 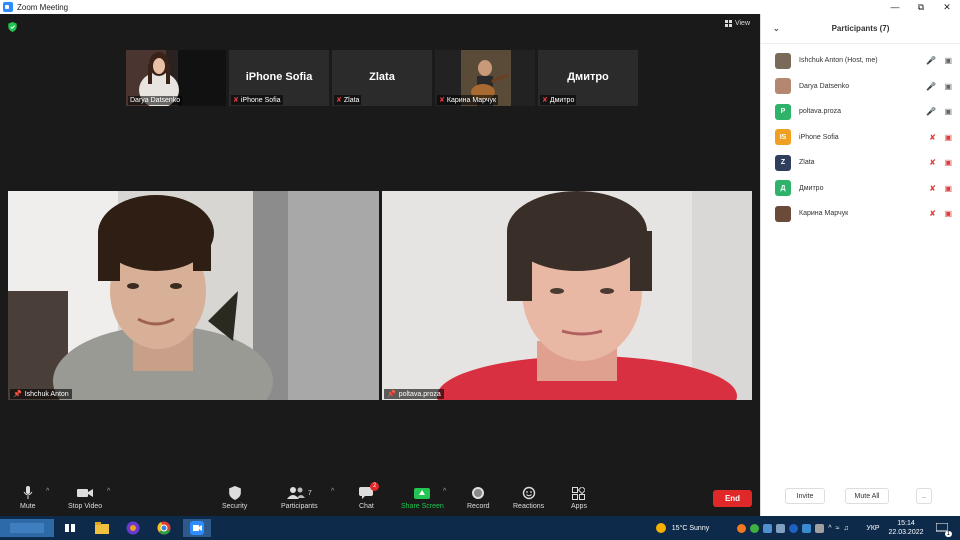 I want to click on share-screen-button: Share Screen, so click(x=422, y=498).